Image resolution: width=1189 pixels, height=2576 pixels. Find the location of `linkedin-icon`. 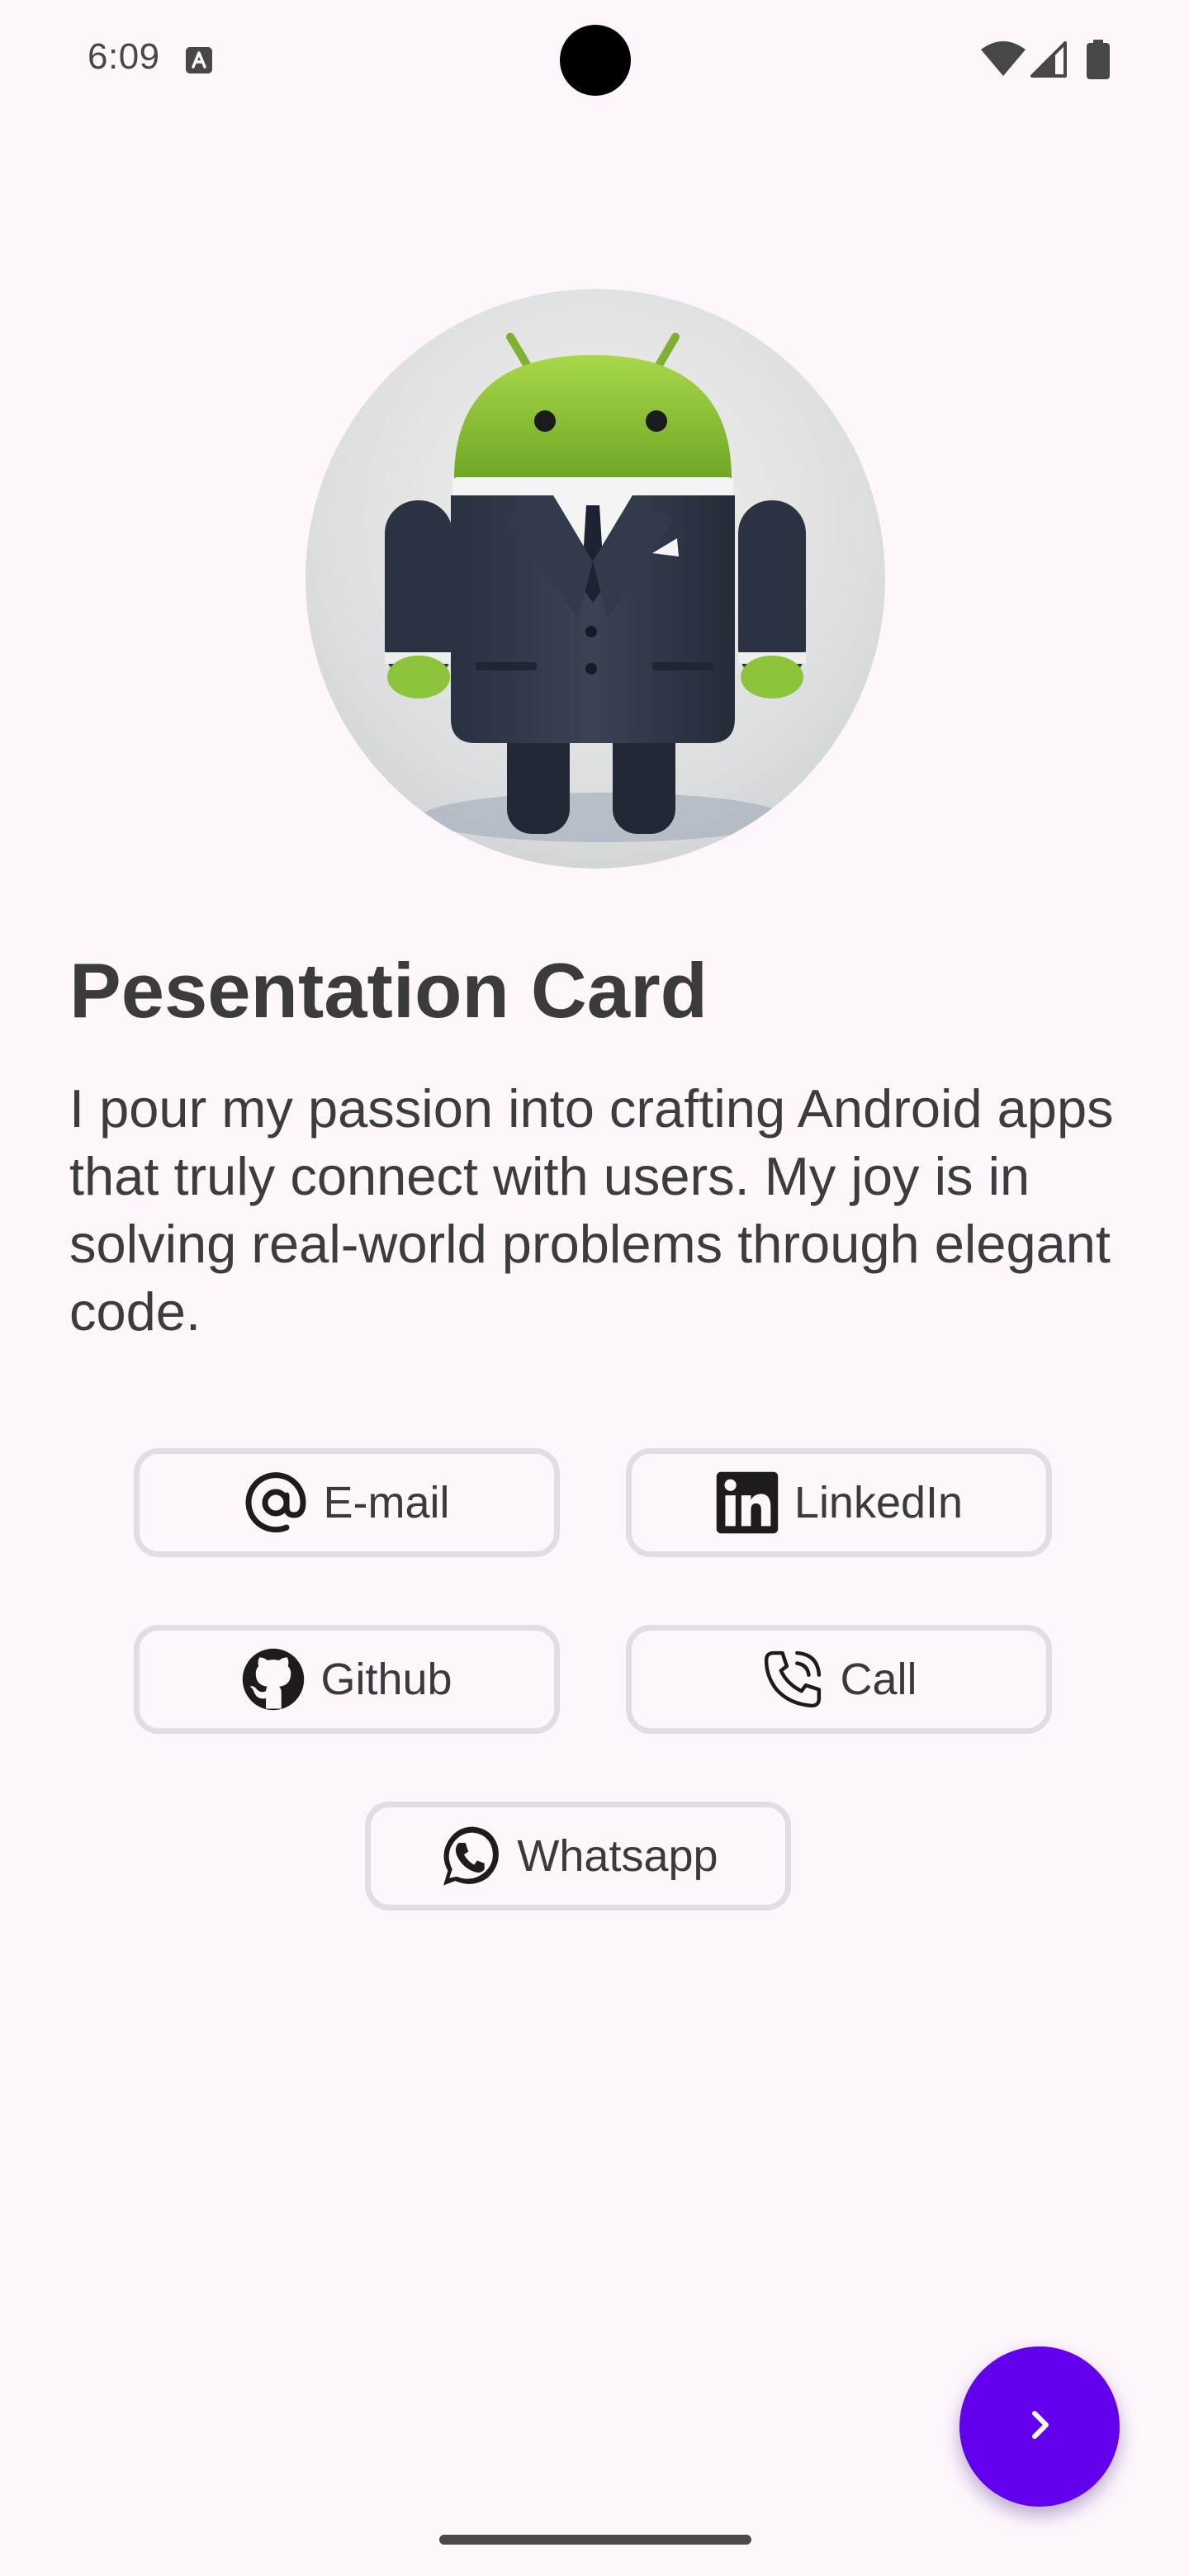

linkedin-icon is located at coordinates (747, 1502).